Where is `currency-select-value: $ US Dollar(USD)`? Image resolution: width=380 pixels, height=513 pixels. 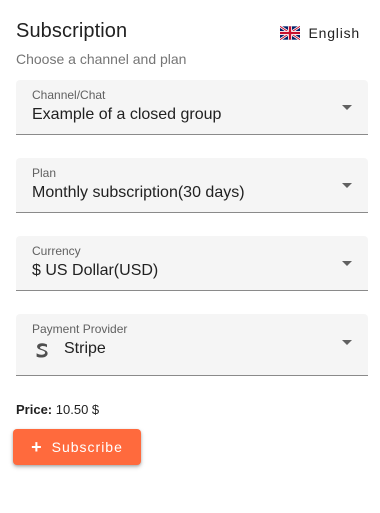 currency-select-value: $ US Dollar(USD) is located at coordinates (95, 270).